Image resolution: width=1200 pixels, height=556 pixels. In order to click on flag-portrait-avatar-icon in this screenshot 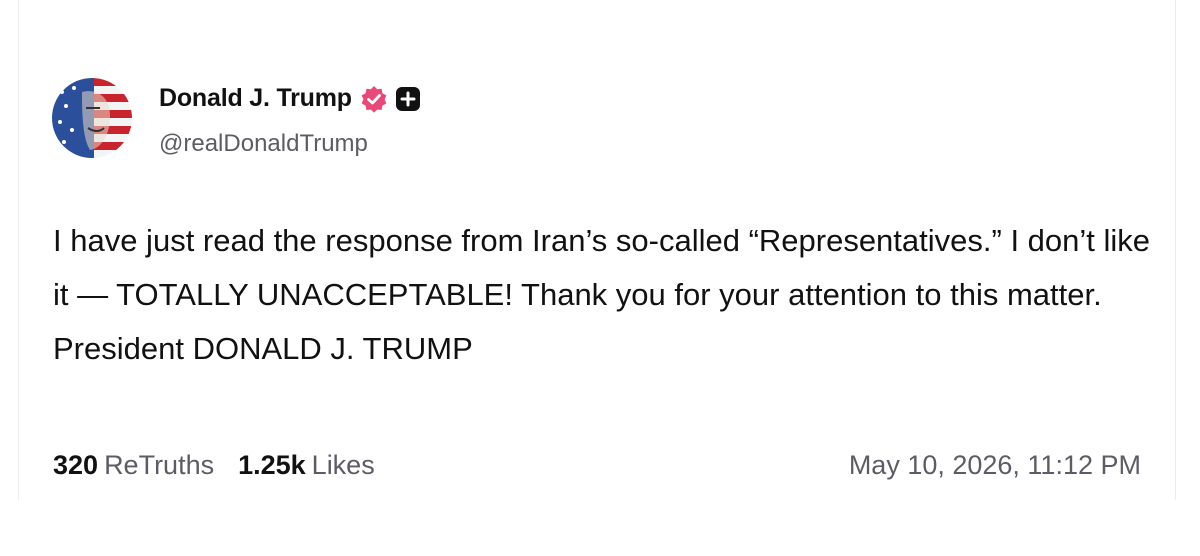, I will do `click(92, 118)`.